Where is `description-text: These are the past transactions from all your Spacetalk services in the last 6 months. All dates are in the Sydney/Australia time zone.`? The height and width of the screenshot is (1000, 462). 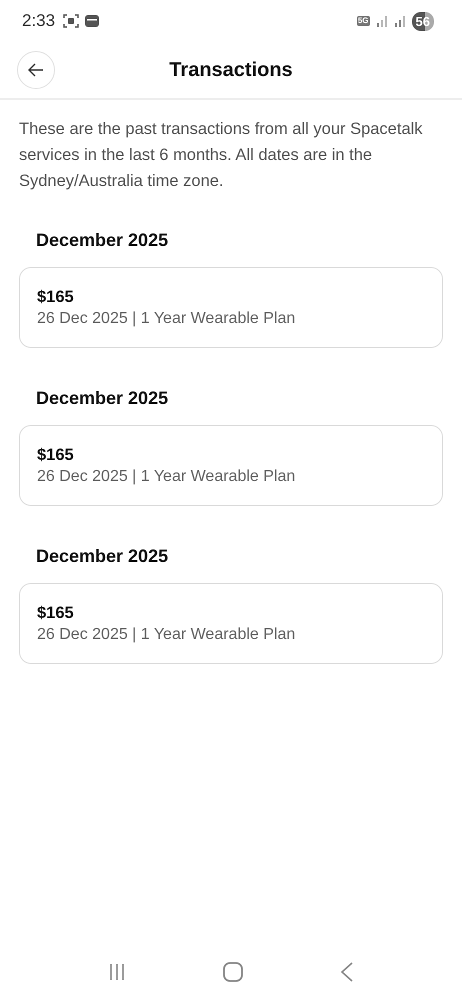
description-text: These are the past transactions from all your Spacetalk services in the last 6 months. All dates are in the Sydney/Australia time zone. is located at coordinates (221, 155).